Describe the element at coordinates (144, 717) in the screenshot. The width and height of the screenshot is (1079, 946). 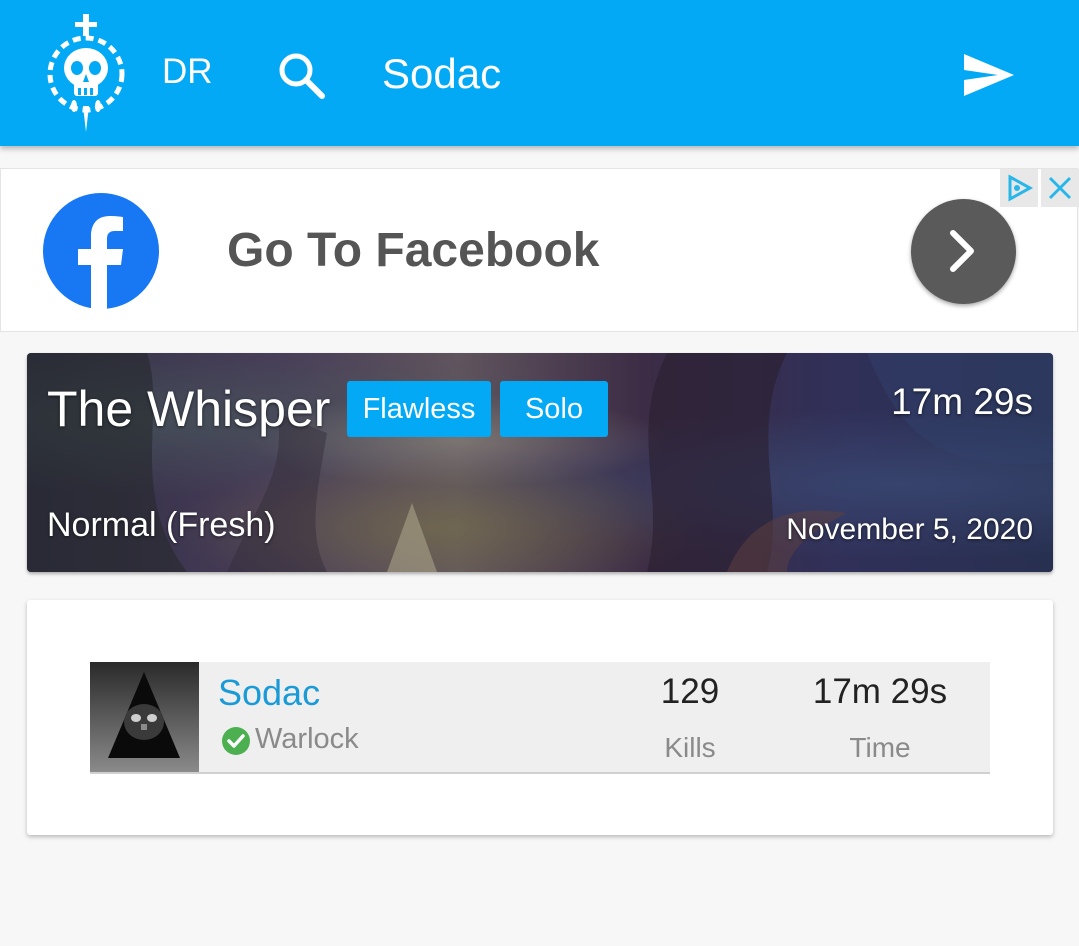
I see `player-emblem` at that location.